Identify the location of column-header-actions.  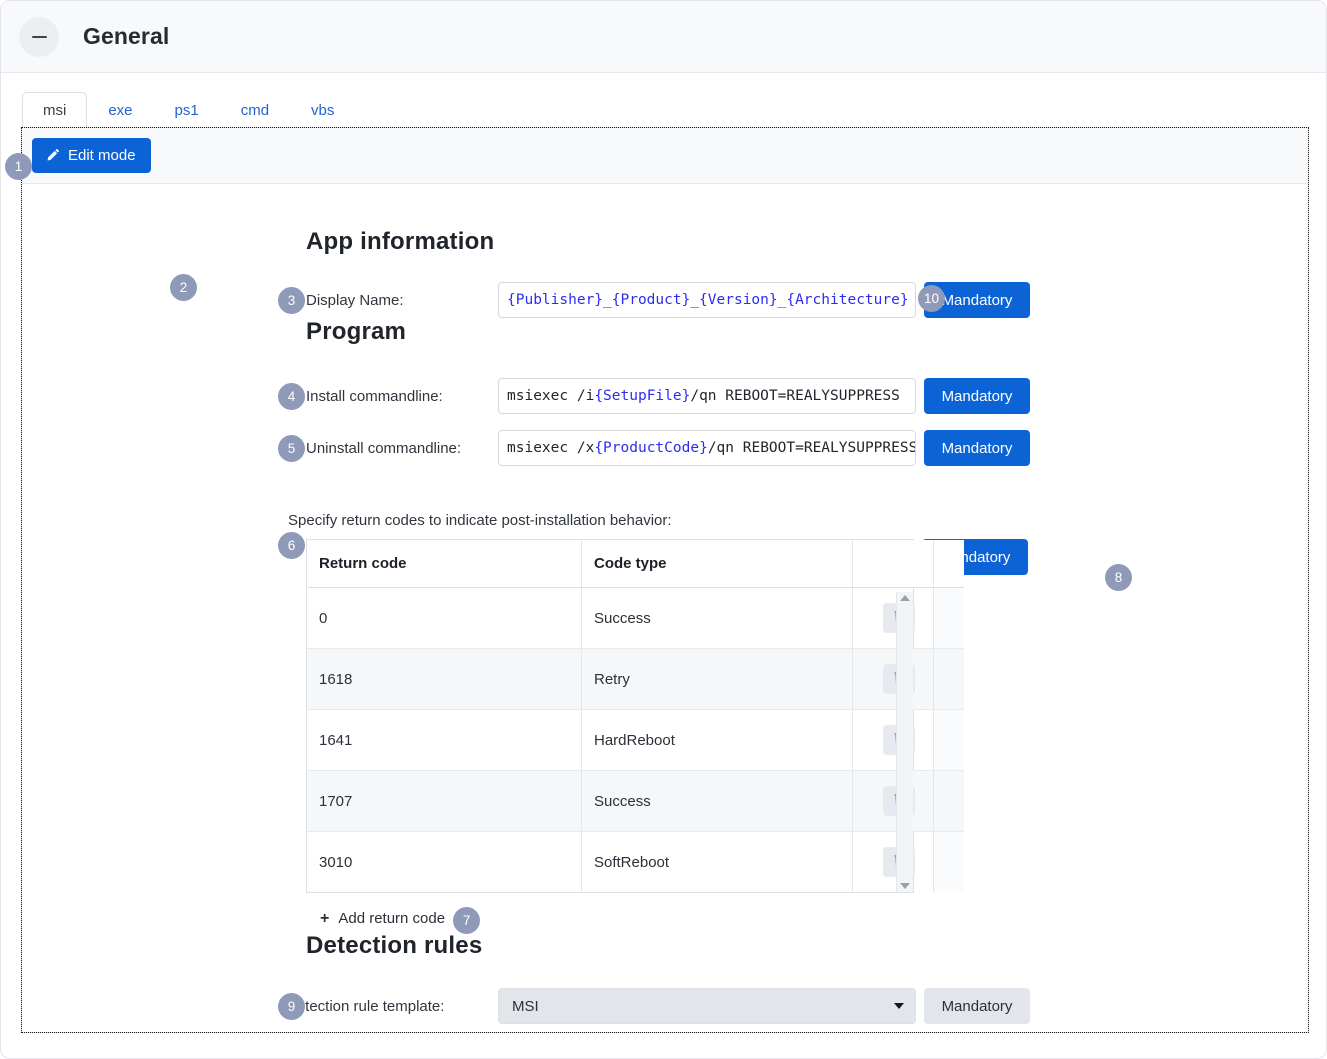
(893, 564).